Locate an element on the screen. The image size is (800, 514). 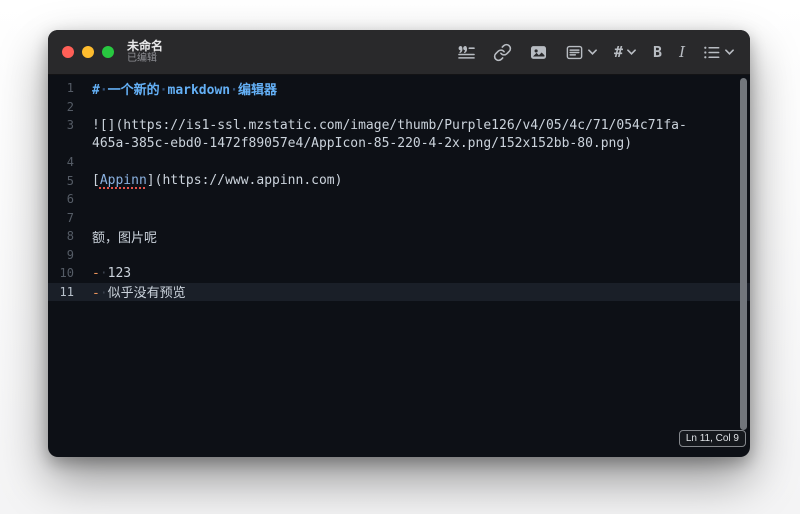
line-number: 8 is located at coordinates (70, 236).